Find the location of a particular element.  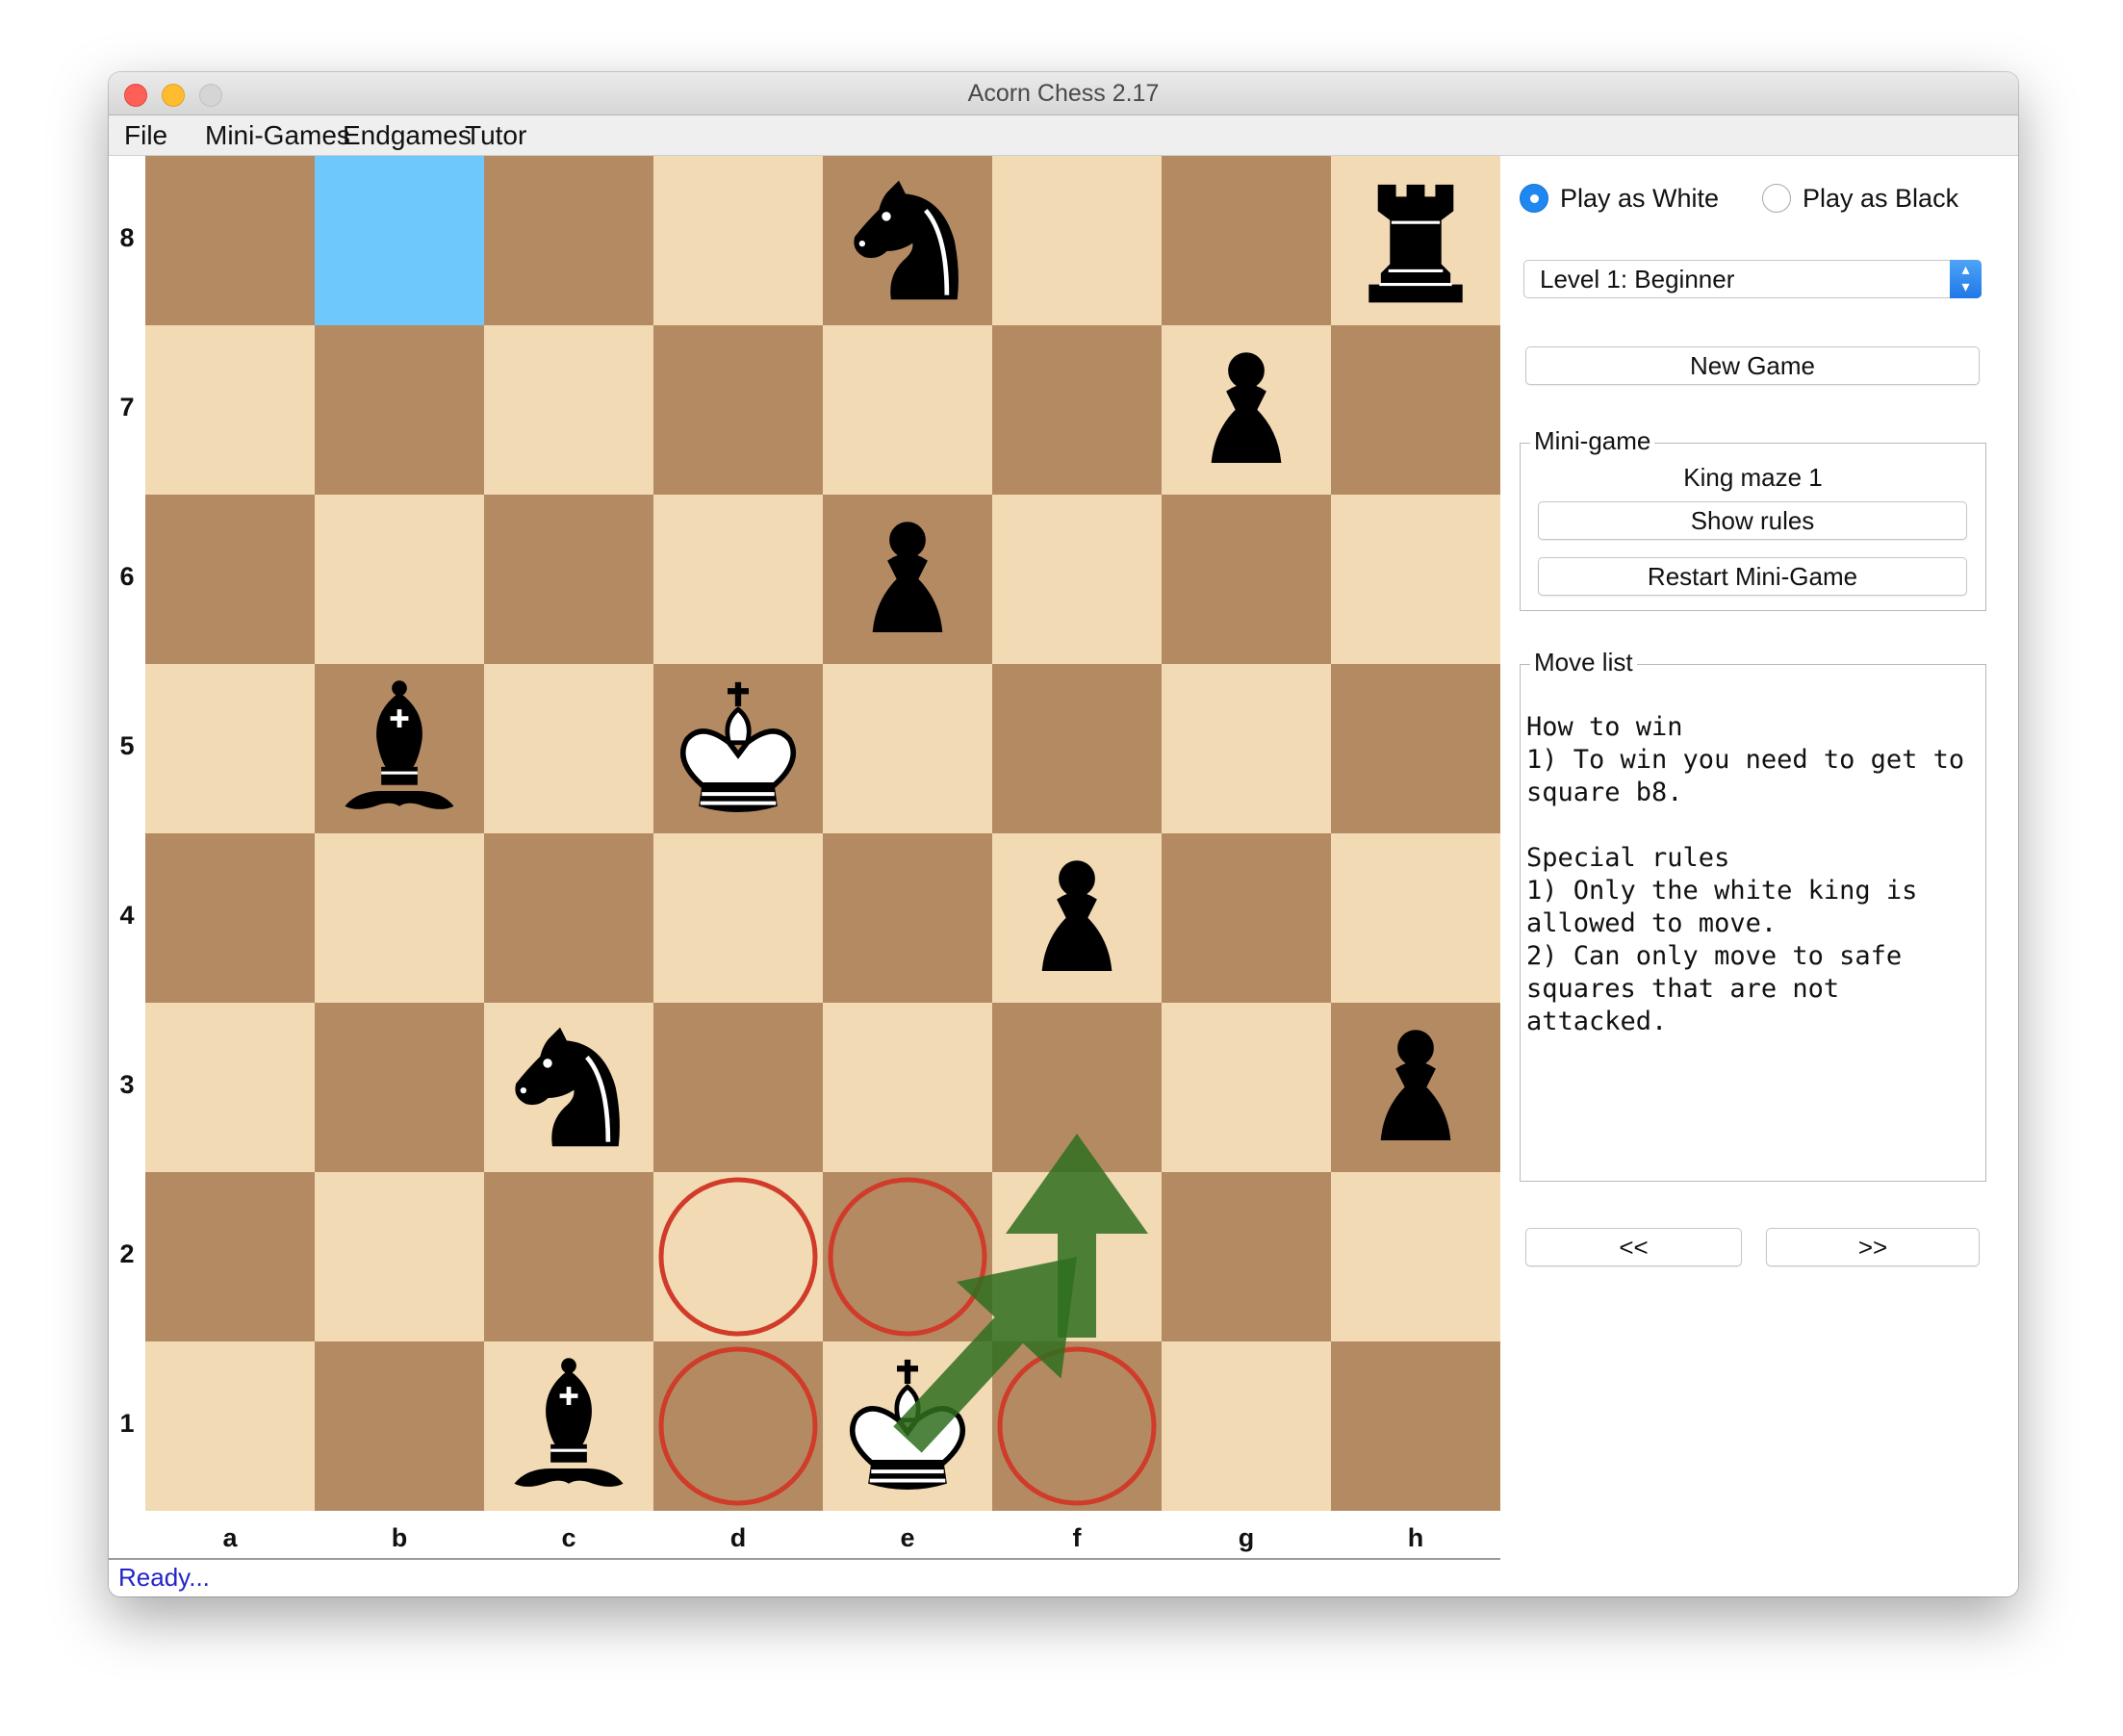

square-e2 is located at coordinates (907, 1256).